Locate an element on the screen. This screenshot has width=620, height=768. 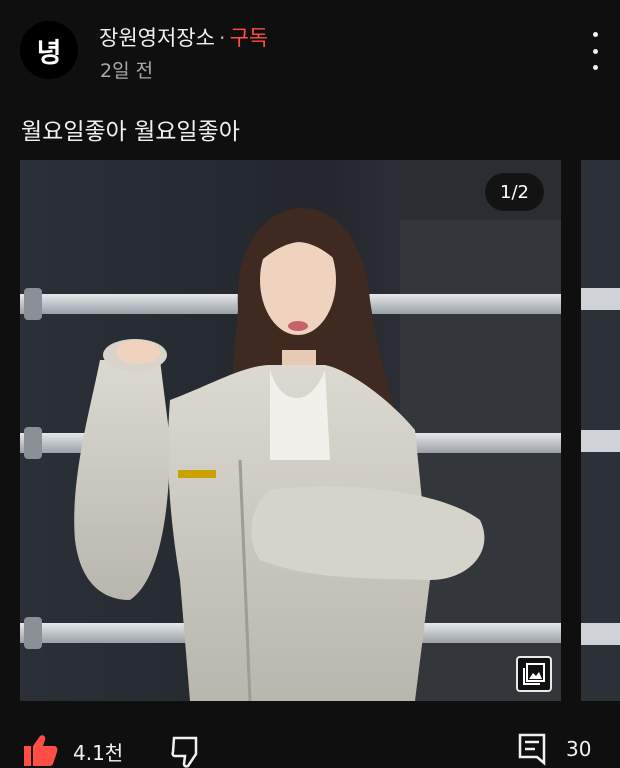
next-image-photo is located at coordinates (600, 430).